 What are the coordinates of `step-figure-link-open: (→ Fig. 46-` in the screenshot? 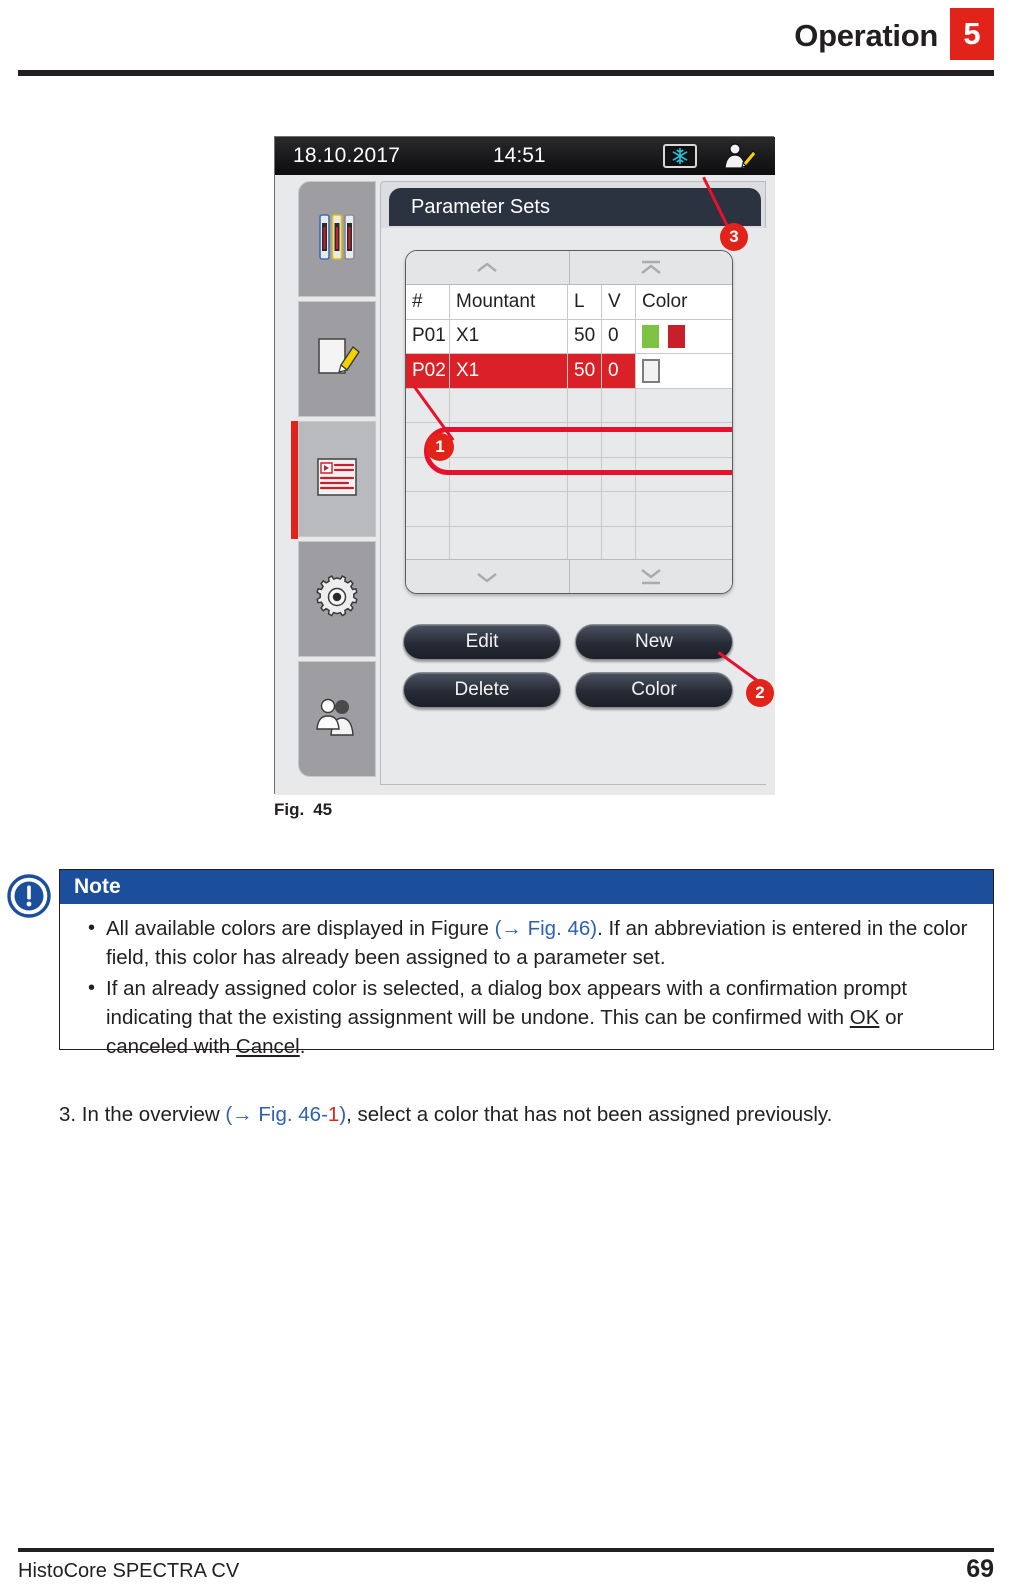 It's located at (276, 1114).